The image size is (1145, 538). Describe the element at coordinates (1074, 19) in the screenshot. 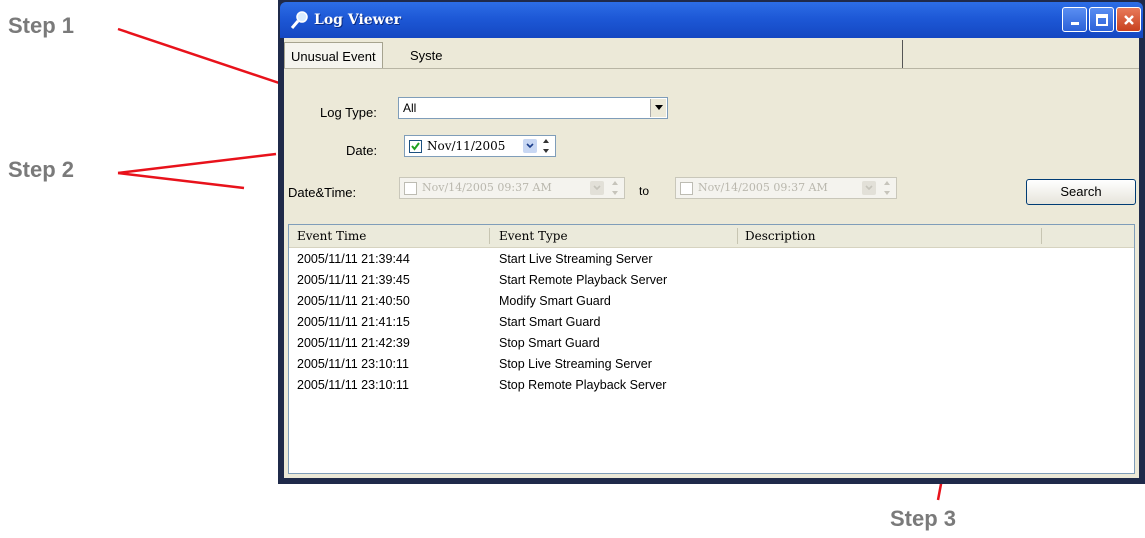

I see `minimize-button` at that location.